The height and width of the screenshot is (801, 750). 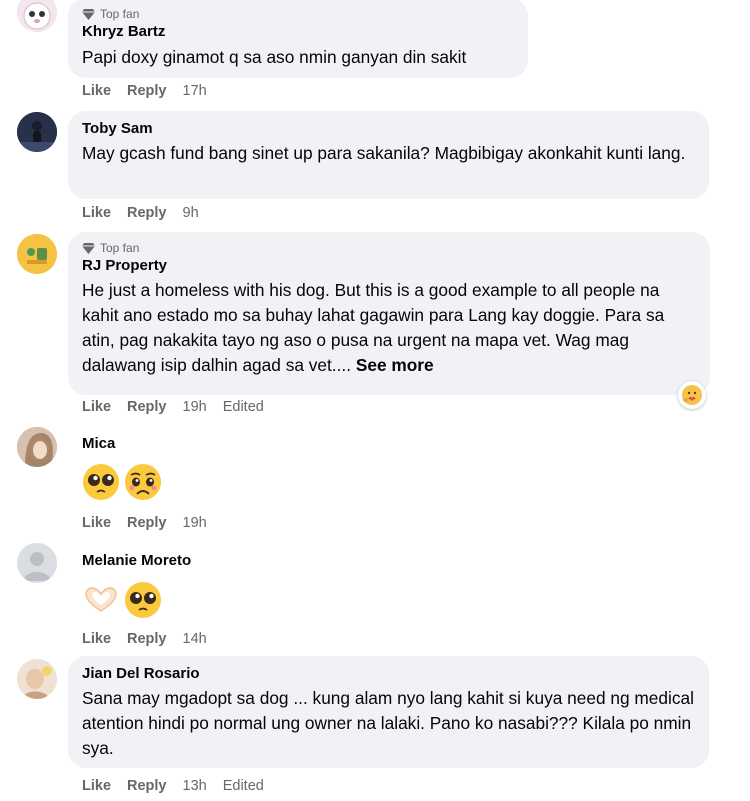 What do you see at coordinates (143, 482) in the screenshot?
I see `sad-face-icon` at bounding box center [143, 482].